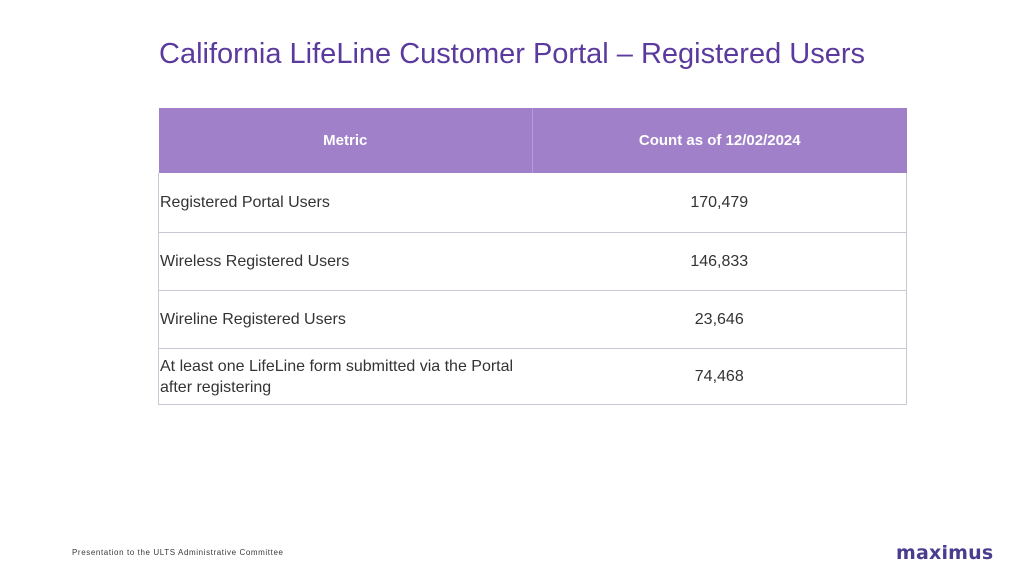  What do you see at coordinates (345, 140) in the screenshot?
I see `header-metric: Metric` at bounding box center [345, 140].